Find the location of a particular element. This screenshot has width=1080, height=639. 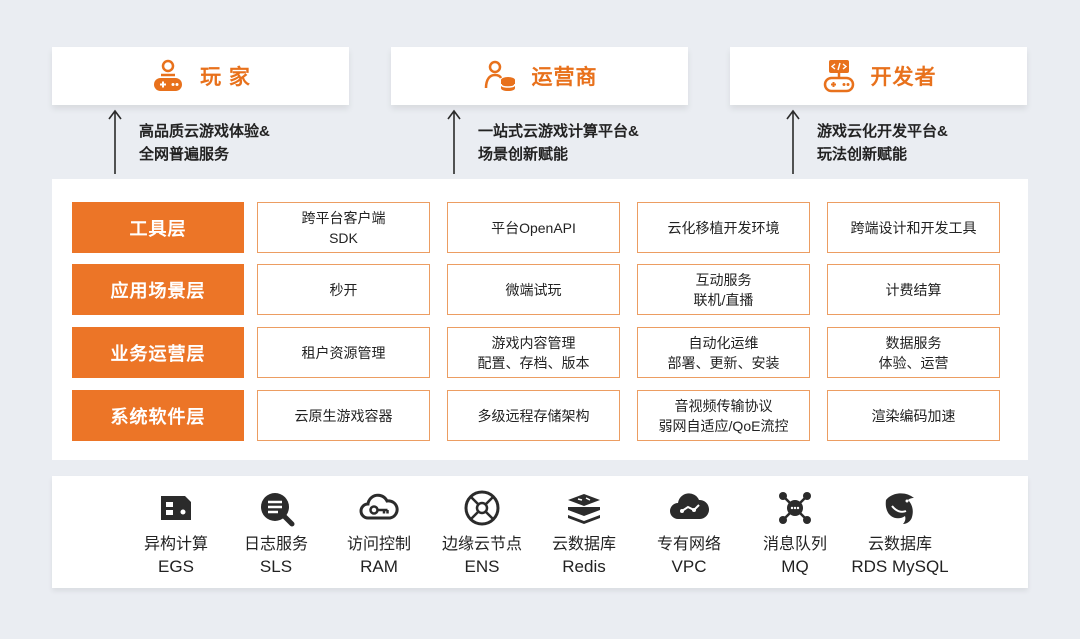

description-line: 玩法创新赋能 is located at coordinates (862, 154).